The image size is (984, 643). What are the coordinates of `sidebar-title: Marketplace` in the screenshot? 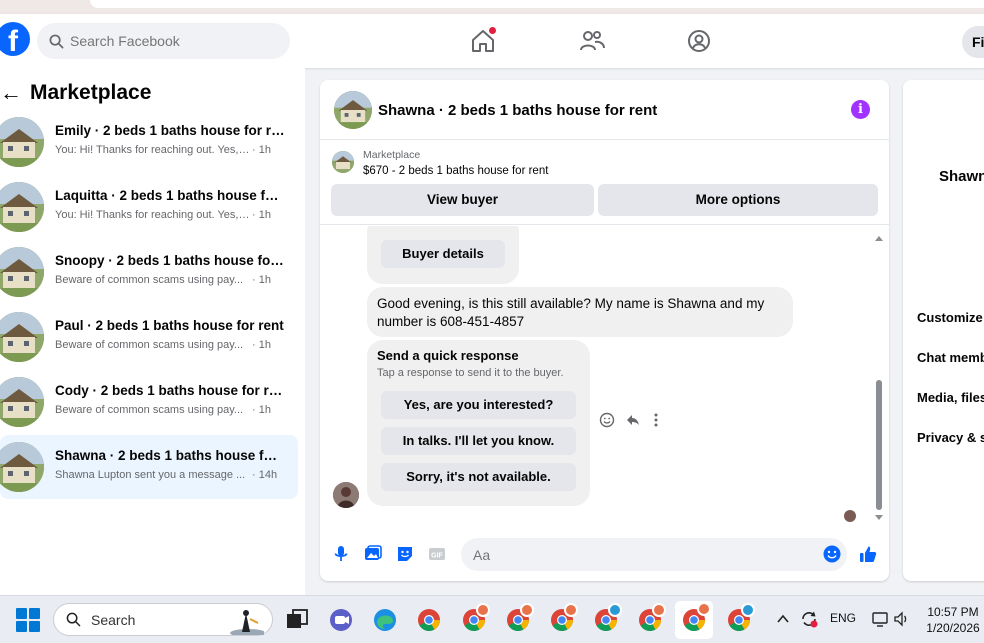 It's located at (91, 92).